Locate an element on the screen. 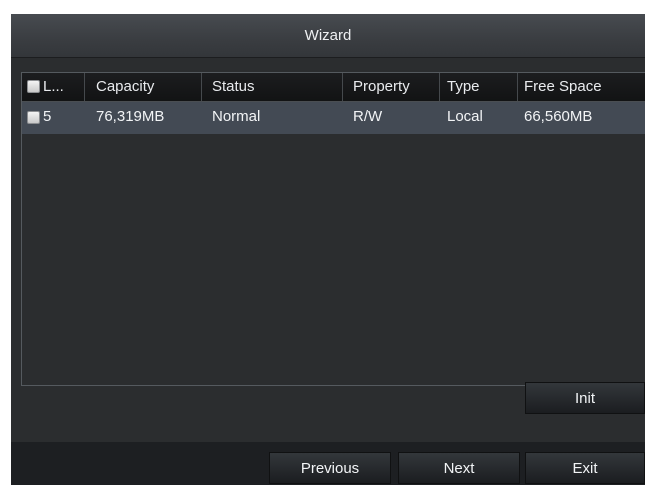 This screenshot has width=645, height=485. cell-type: Local is located at coordinates (465, 116).